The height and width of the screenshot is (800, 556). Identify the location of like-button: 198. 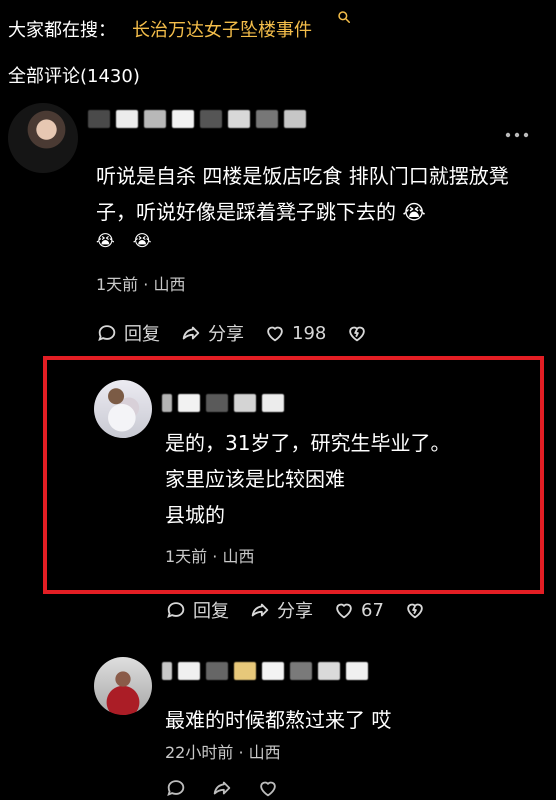
(295, 333).